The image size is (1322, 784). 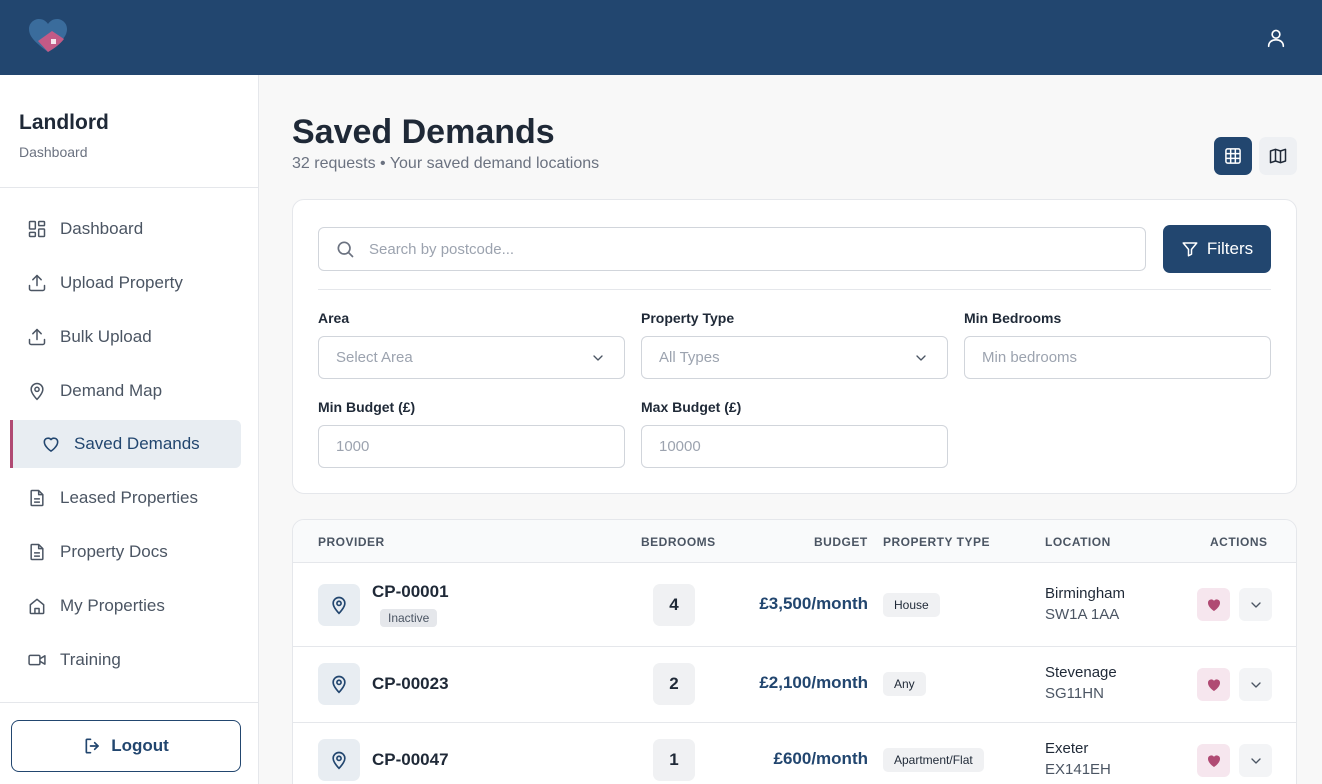 What do you see at coordinates (51, 444) in the screenshot?
I see `heart-icon` at bounding box center [51, 444].